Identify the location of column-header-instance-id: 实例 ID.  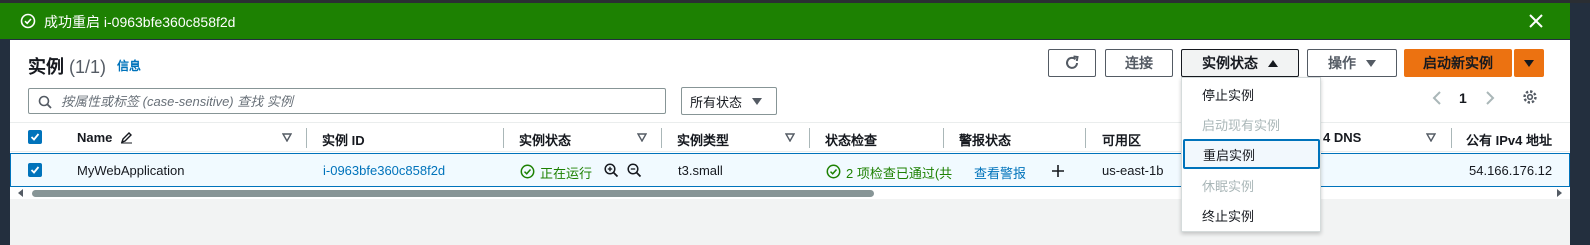
(343, 139).